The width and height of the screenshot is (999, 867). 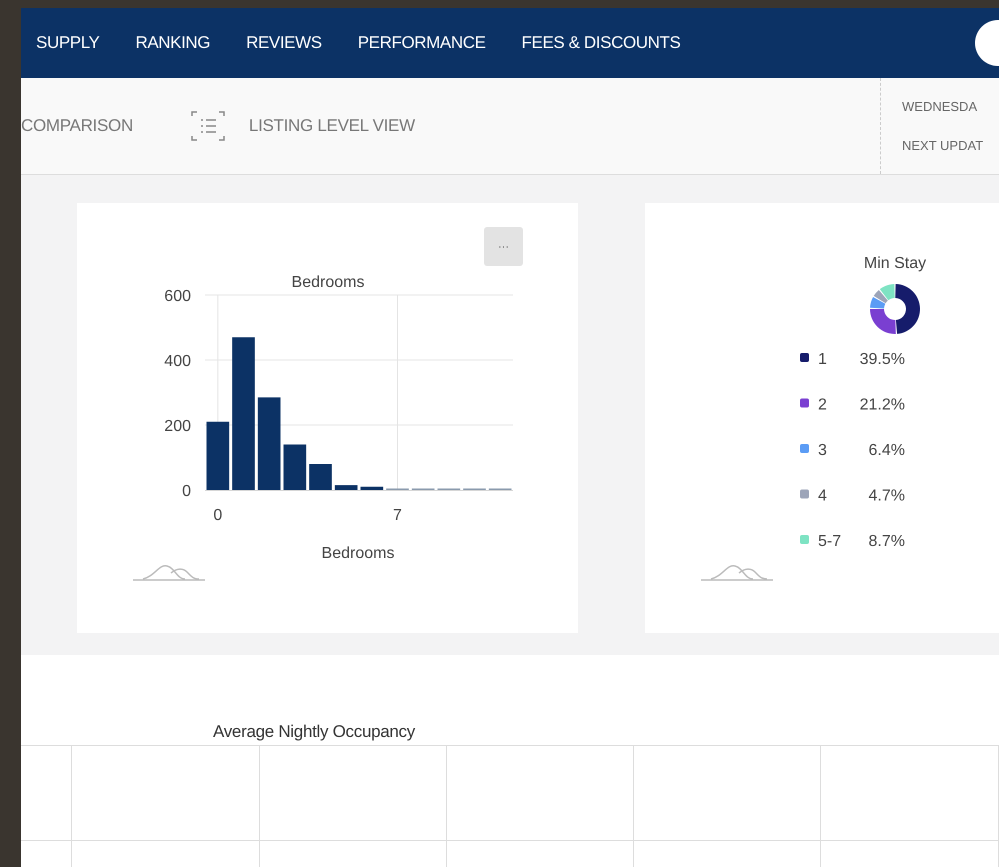 I want to click on update-info-text: NEXT UPDAT, so click(x=943, y=145).